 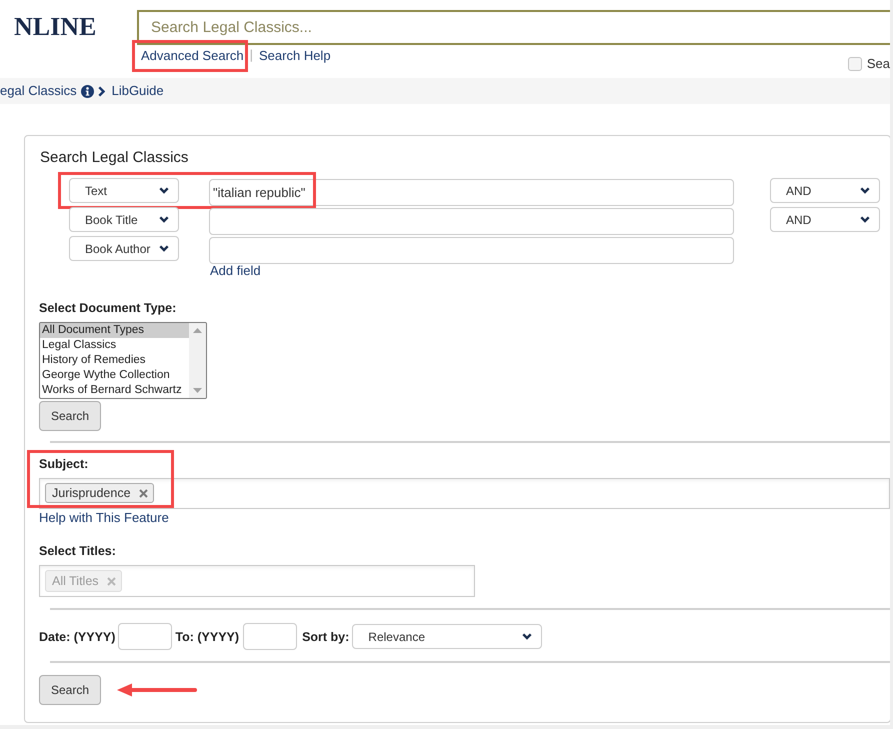 What do you see at coordinates (207, 636) in the screenshot?
I see `field-label: To: (YYYY)` at bounding box center [207, 636].